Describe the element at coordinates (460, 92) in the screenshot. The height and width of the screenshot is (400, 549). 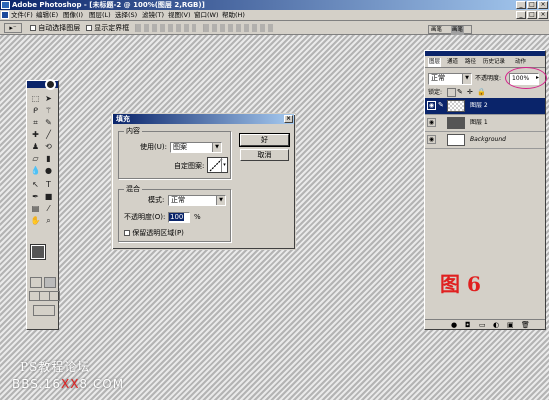
I see `lock-image-icon: ✎` at that location.